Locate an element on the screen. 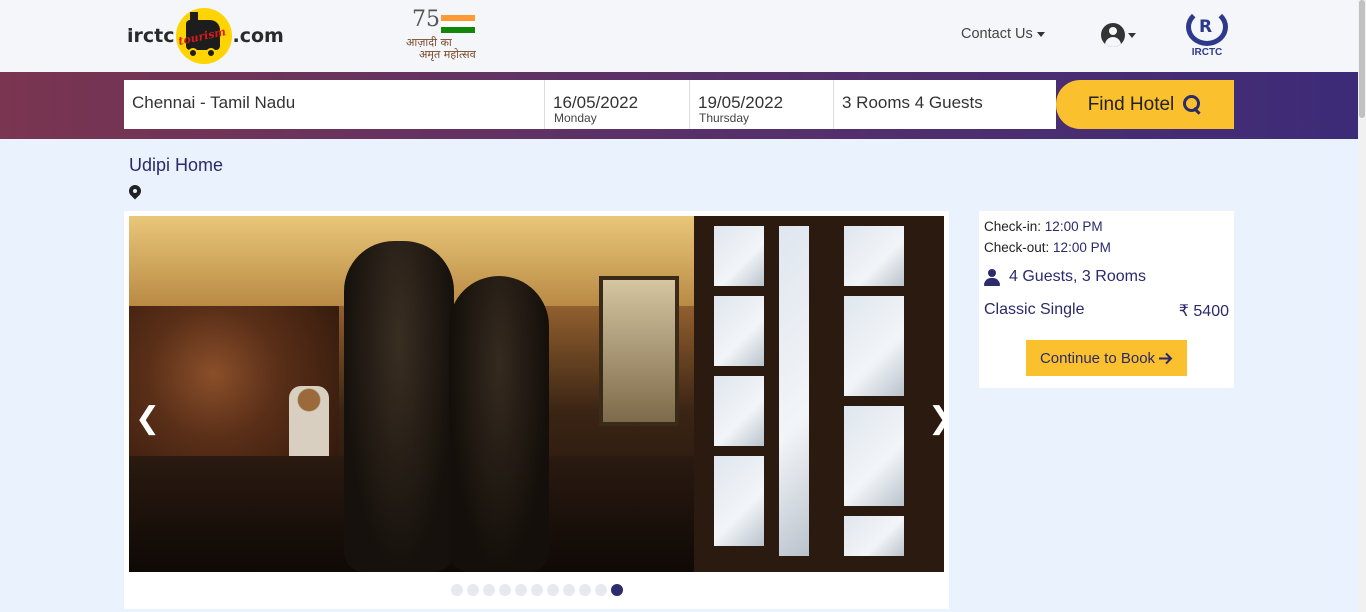  checkout-time-label: Check-out: is located at coordinates (1017, 247).